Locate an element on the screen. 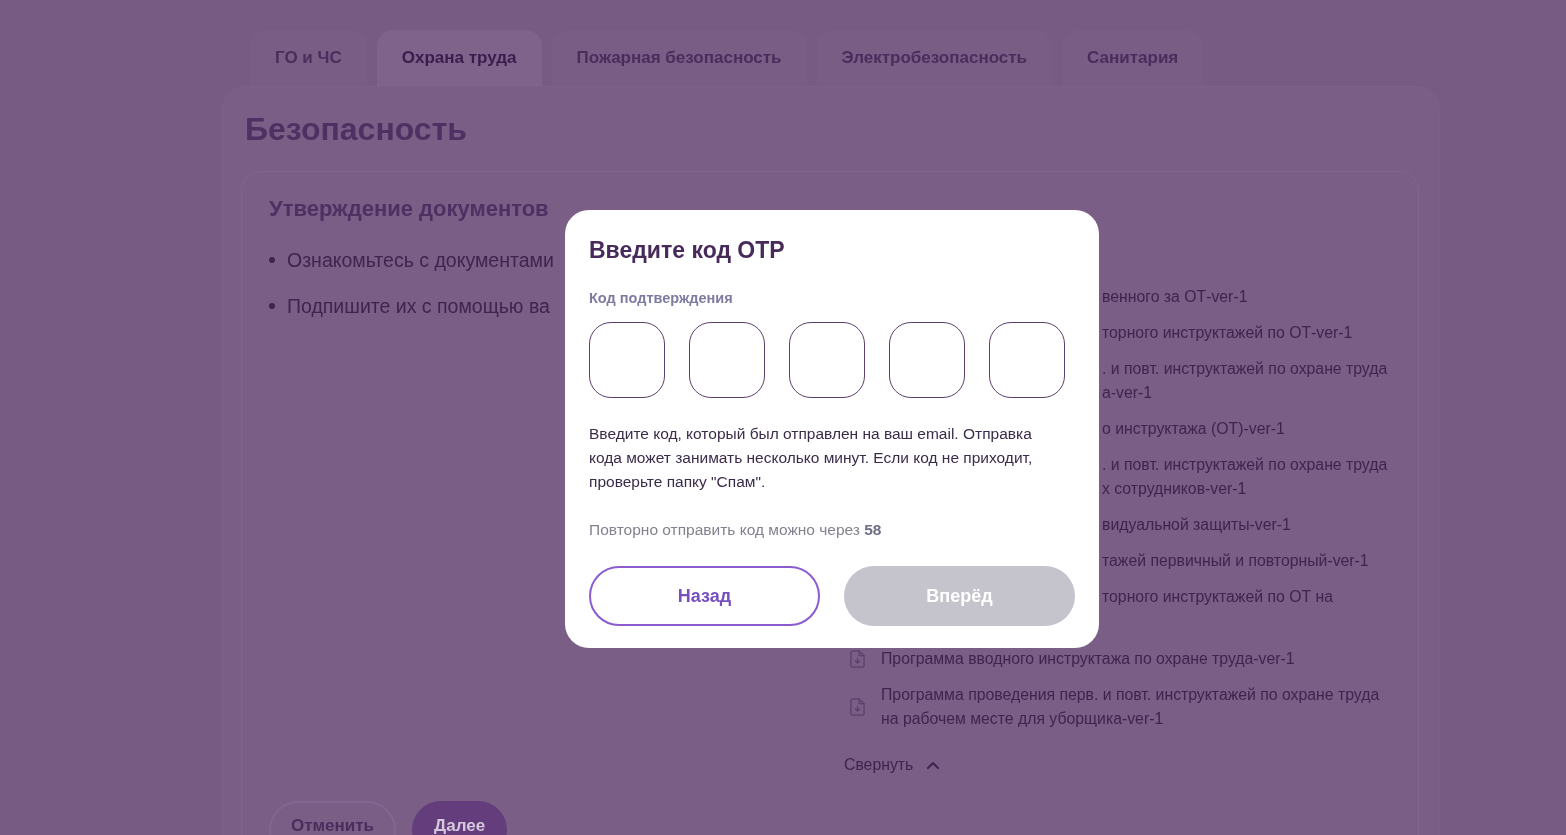 This screenshot has width=1566, height=835. chevron-up-icon is located at coordinates (933, 765).